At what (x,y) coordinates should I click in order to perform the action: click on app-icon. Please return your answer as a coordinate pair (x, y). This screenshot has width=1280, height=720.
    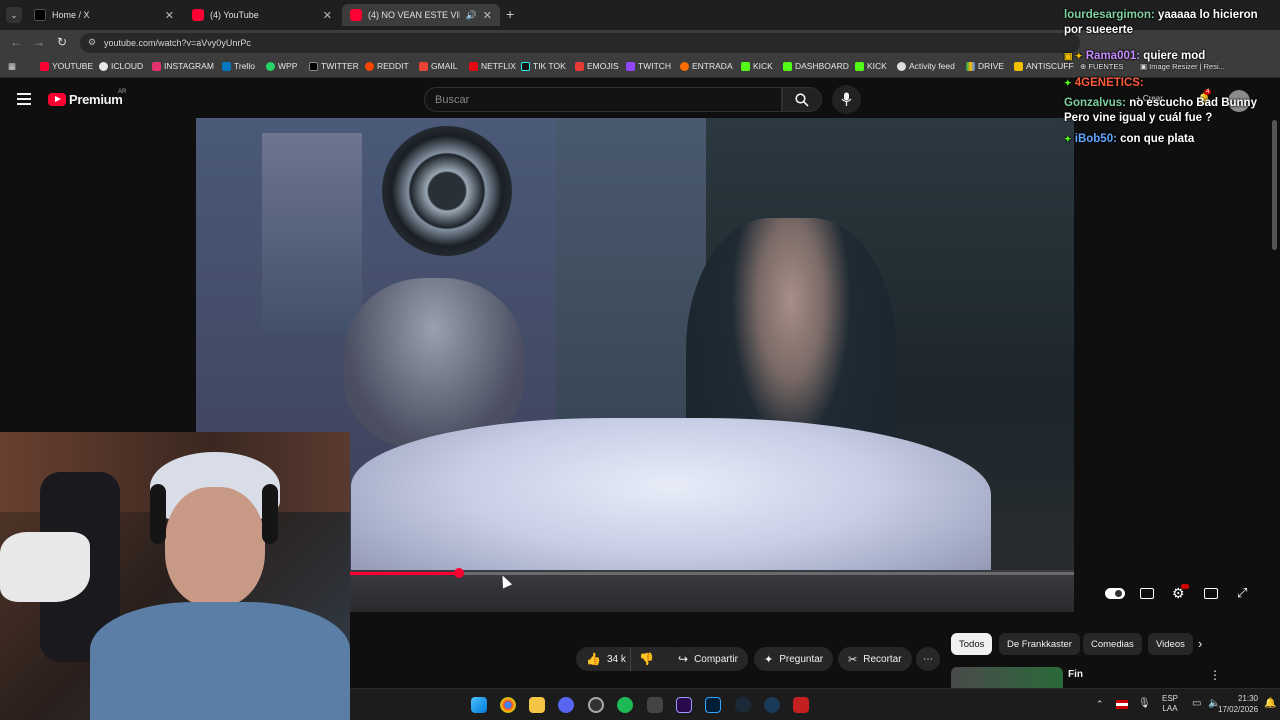
    Looking at the image, I should click on (772, 705).